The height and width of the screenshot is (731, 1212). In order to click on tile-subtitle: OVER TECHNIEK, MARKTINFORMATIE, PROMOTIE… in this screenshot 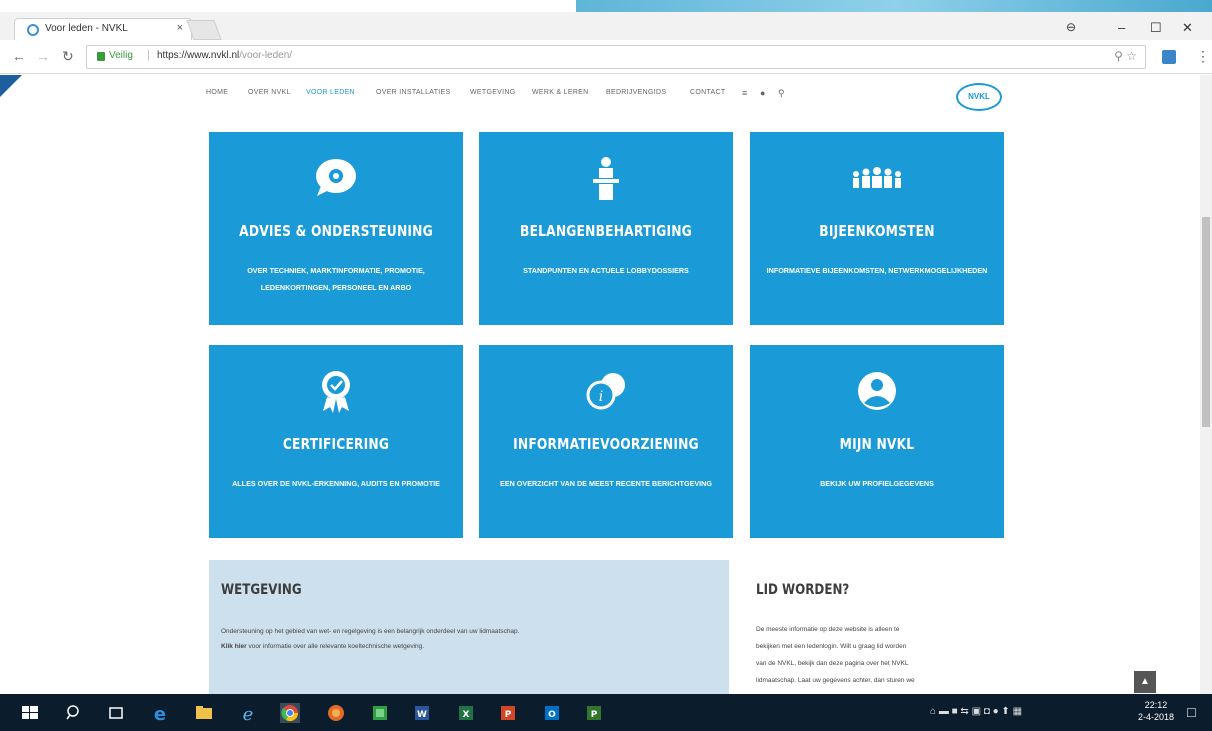, I will do `click(336, 279)`.